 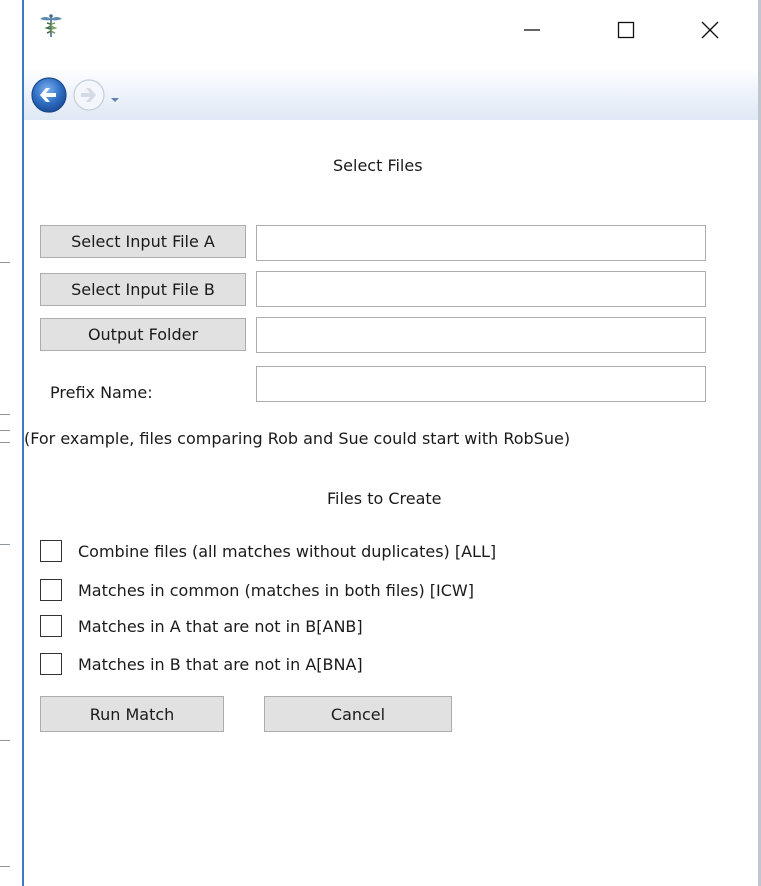 I want to click on output-folder-path-field, so click(x=481, y=335).